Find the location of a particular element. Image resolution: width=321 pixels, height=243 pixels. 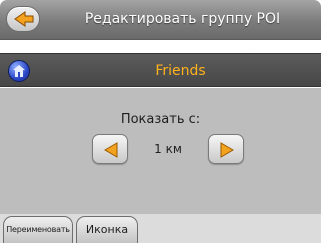

decrease-range-button is located at coordinates (110, 149).